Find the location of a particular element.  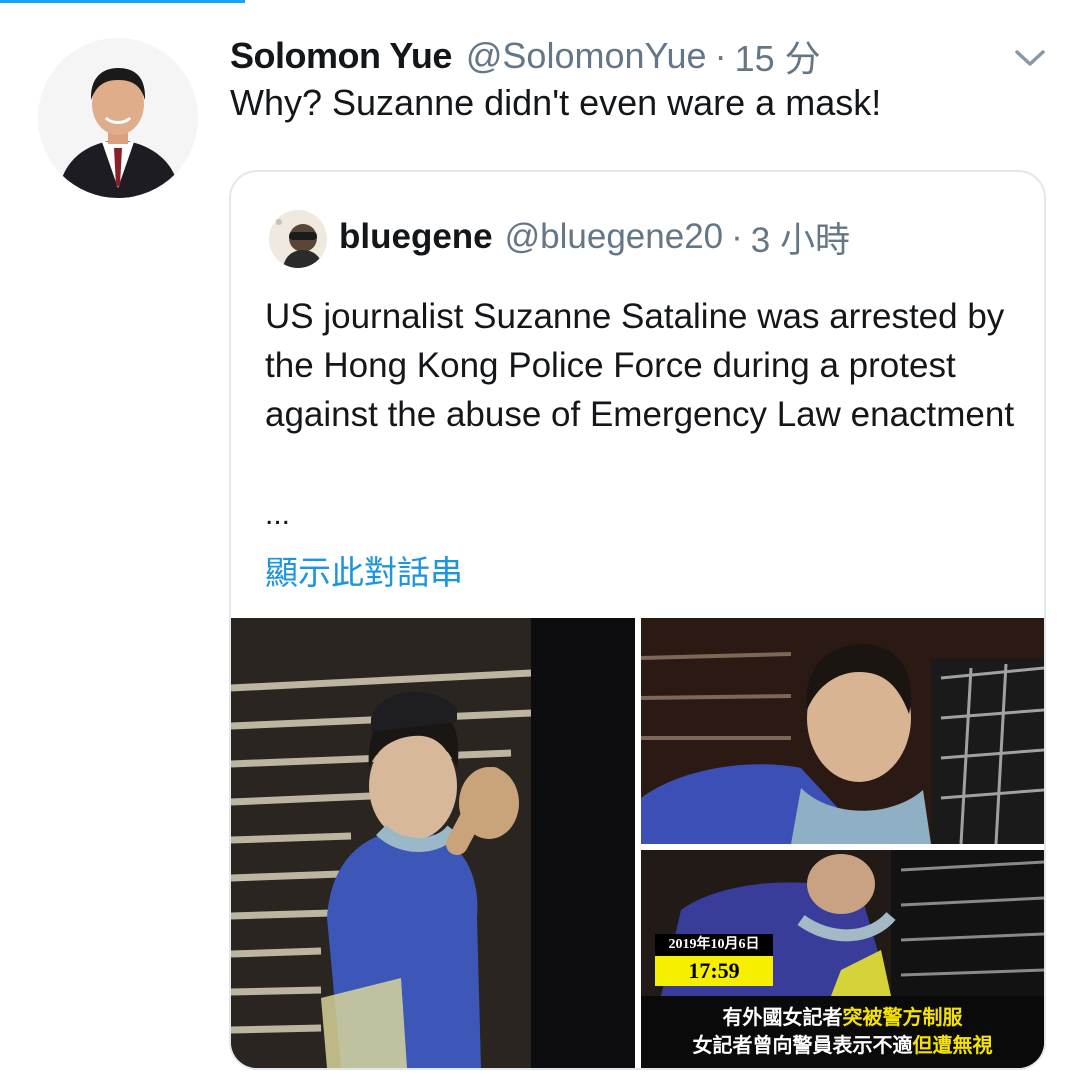

photo-3-subtitle: 有外國女記者突被警方制服 女記者曾向警員表示不適但遭無視 is located at coordinates (842, 1032).